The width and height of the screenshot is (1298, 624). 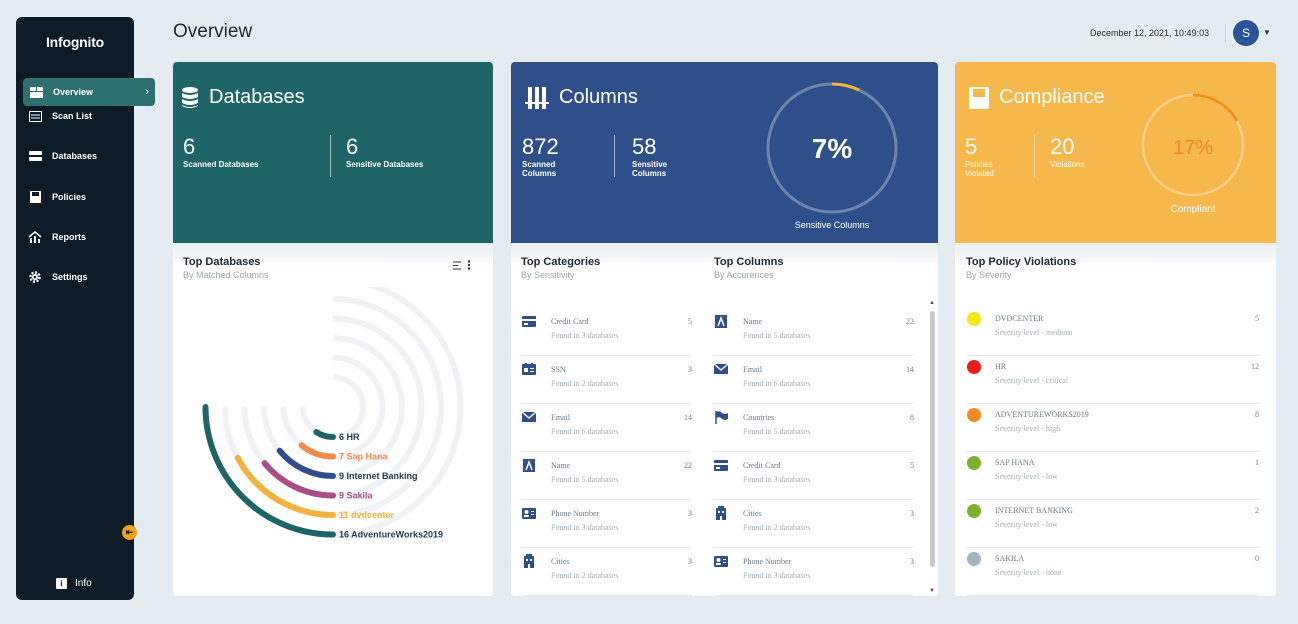 I want to click on item-name: Email, so click(x=753, y=369).